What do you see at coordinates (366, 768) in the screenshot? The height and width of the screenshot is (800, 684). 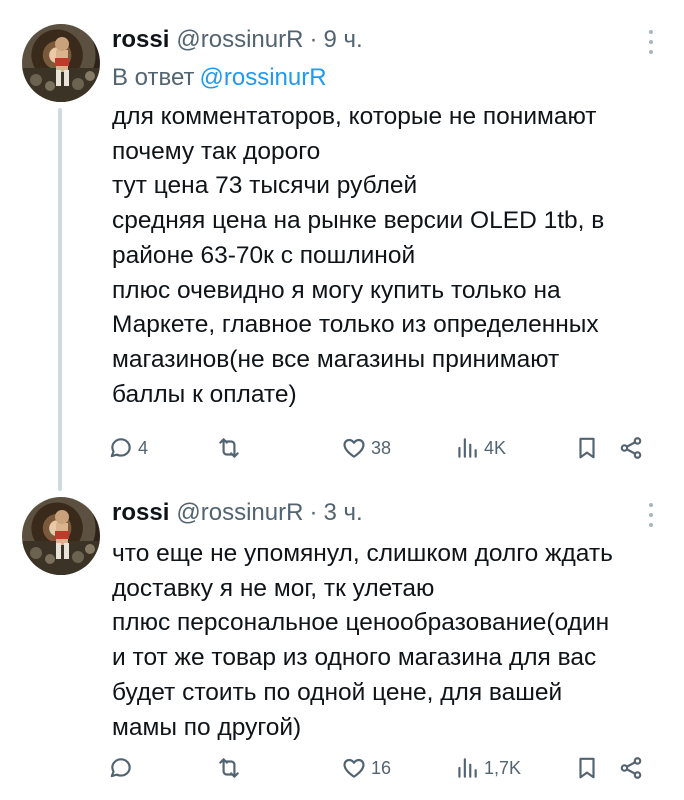 I see `like-button: 16` at bounding box center [366, 768].